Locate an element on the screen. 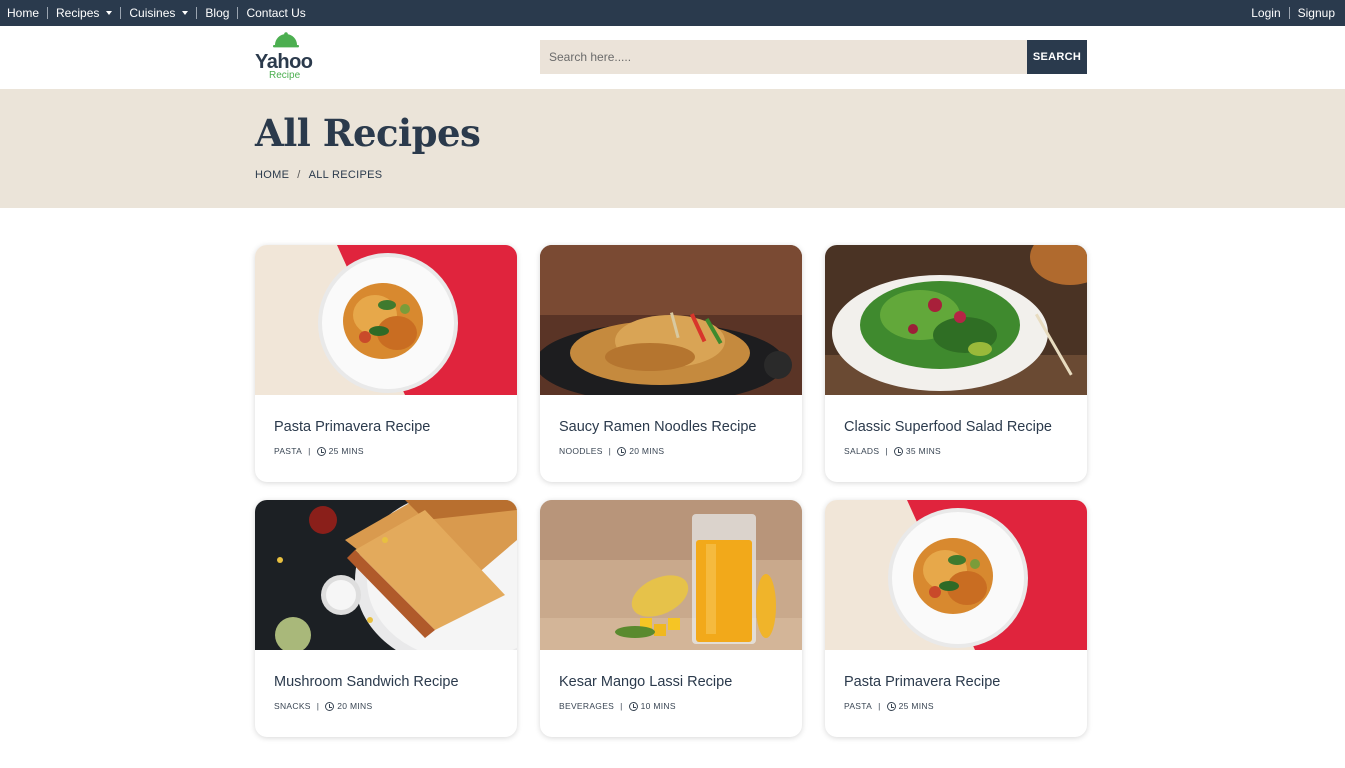 The width and height of the screenshot is (1345, 768). top-nav: Home Recipes Cuisines Blog Contact Us is located at coordinates (156, 13).